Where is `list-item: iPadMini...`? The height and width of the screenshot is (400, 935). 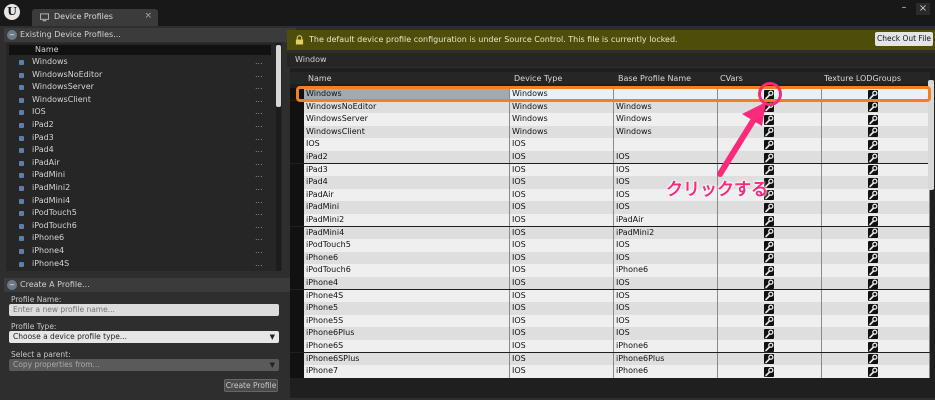 list-item: iPadMini... is located at coordinates (140, 175).